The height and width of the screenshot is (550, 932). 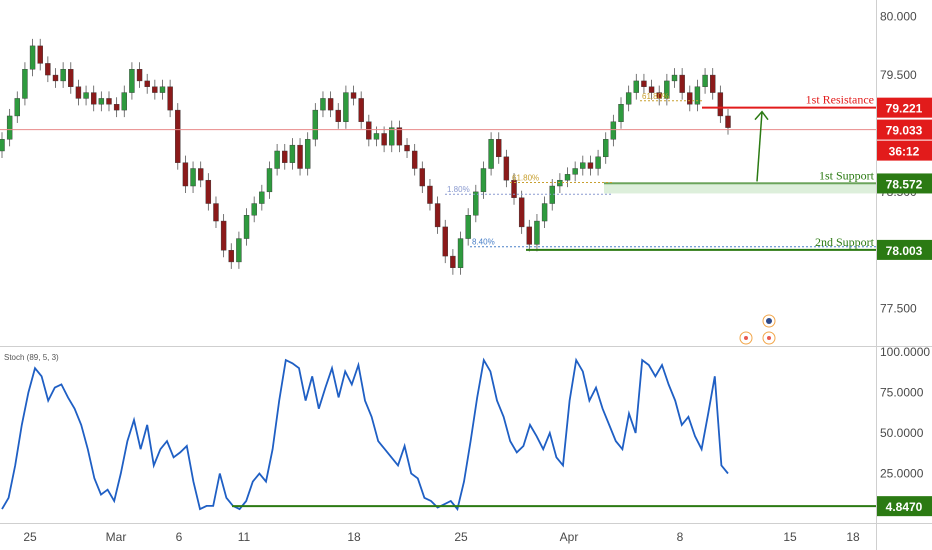 What do you see at coordinates (790, 537) in the screenshot?
I see `time-tick-label: 15` at bounding box center [790, 537].